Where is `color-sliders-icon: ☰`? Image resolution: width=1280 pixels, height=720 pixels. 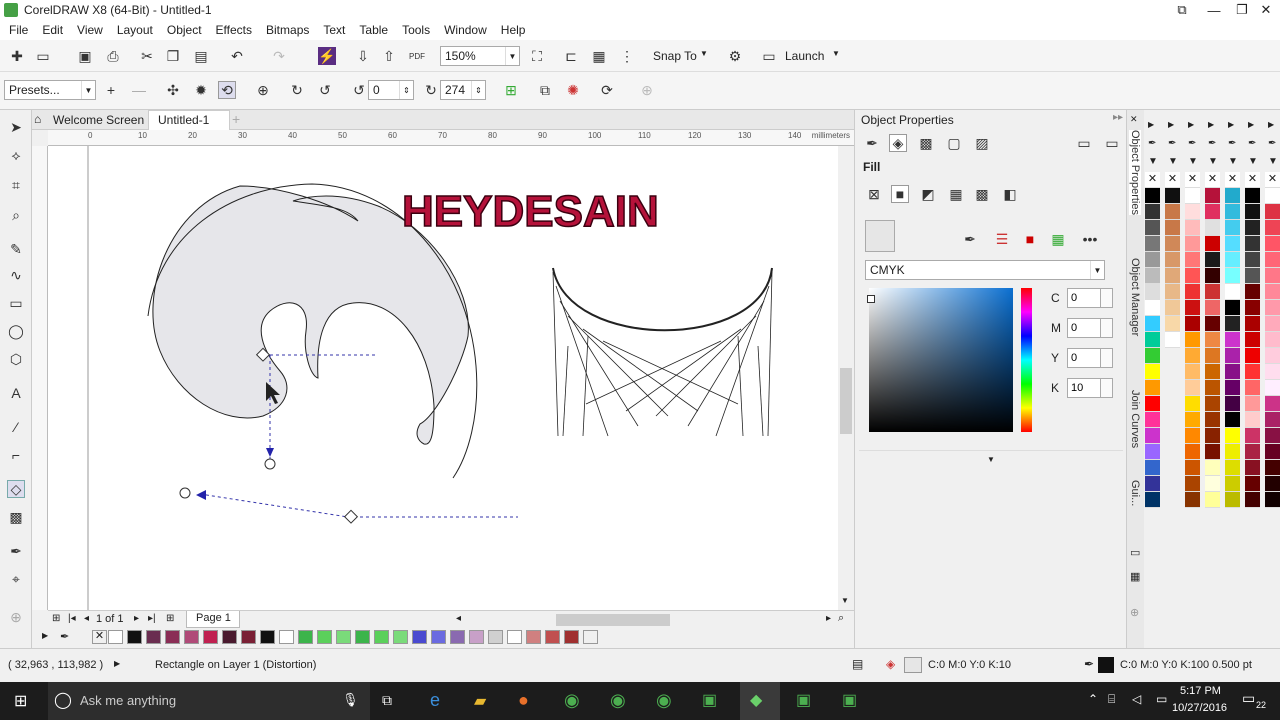 color-sliders-icon: ☰ is located at coordinates (1002, 239).